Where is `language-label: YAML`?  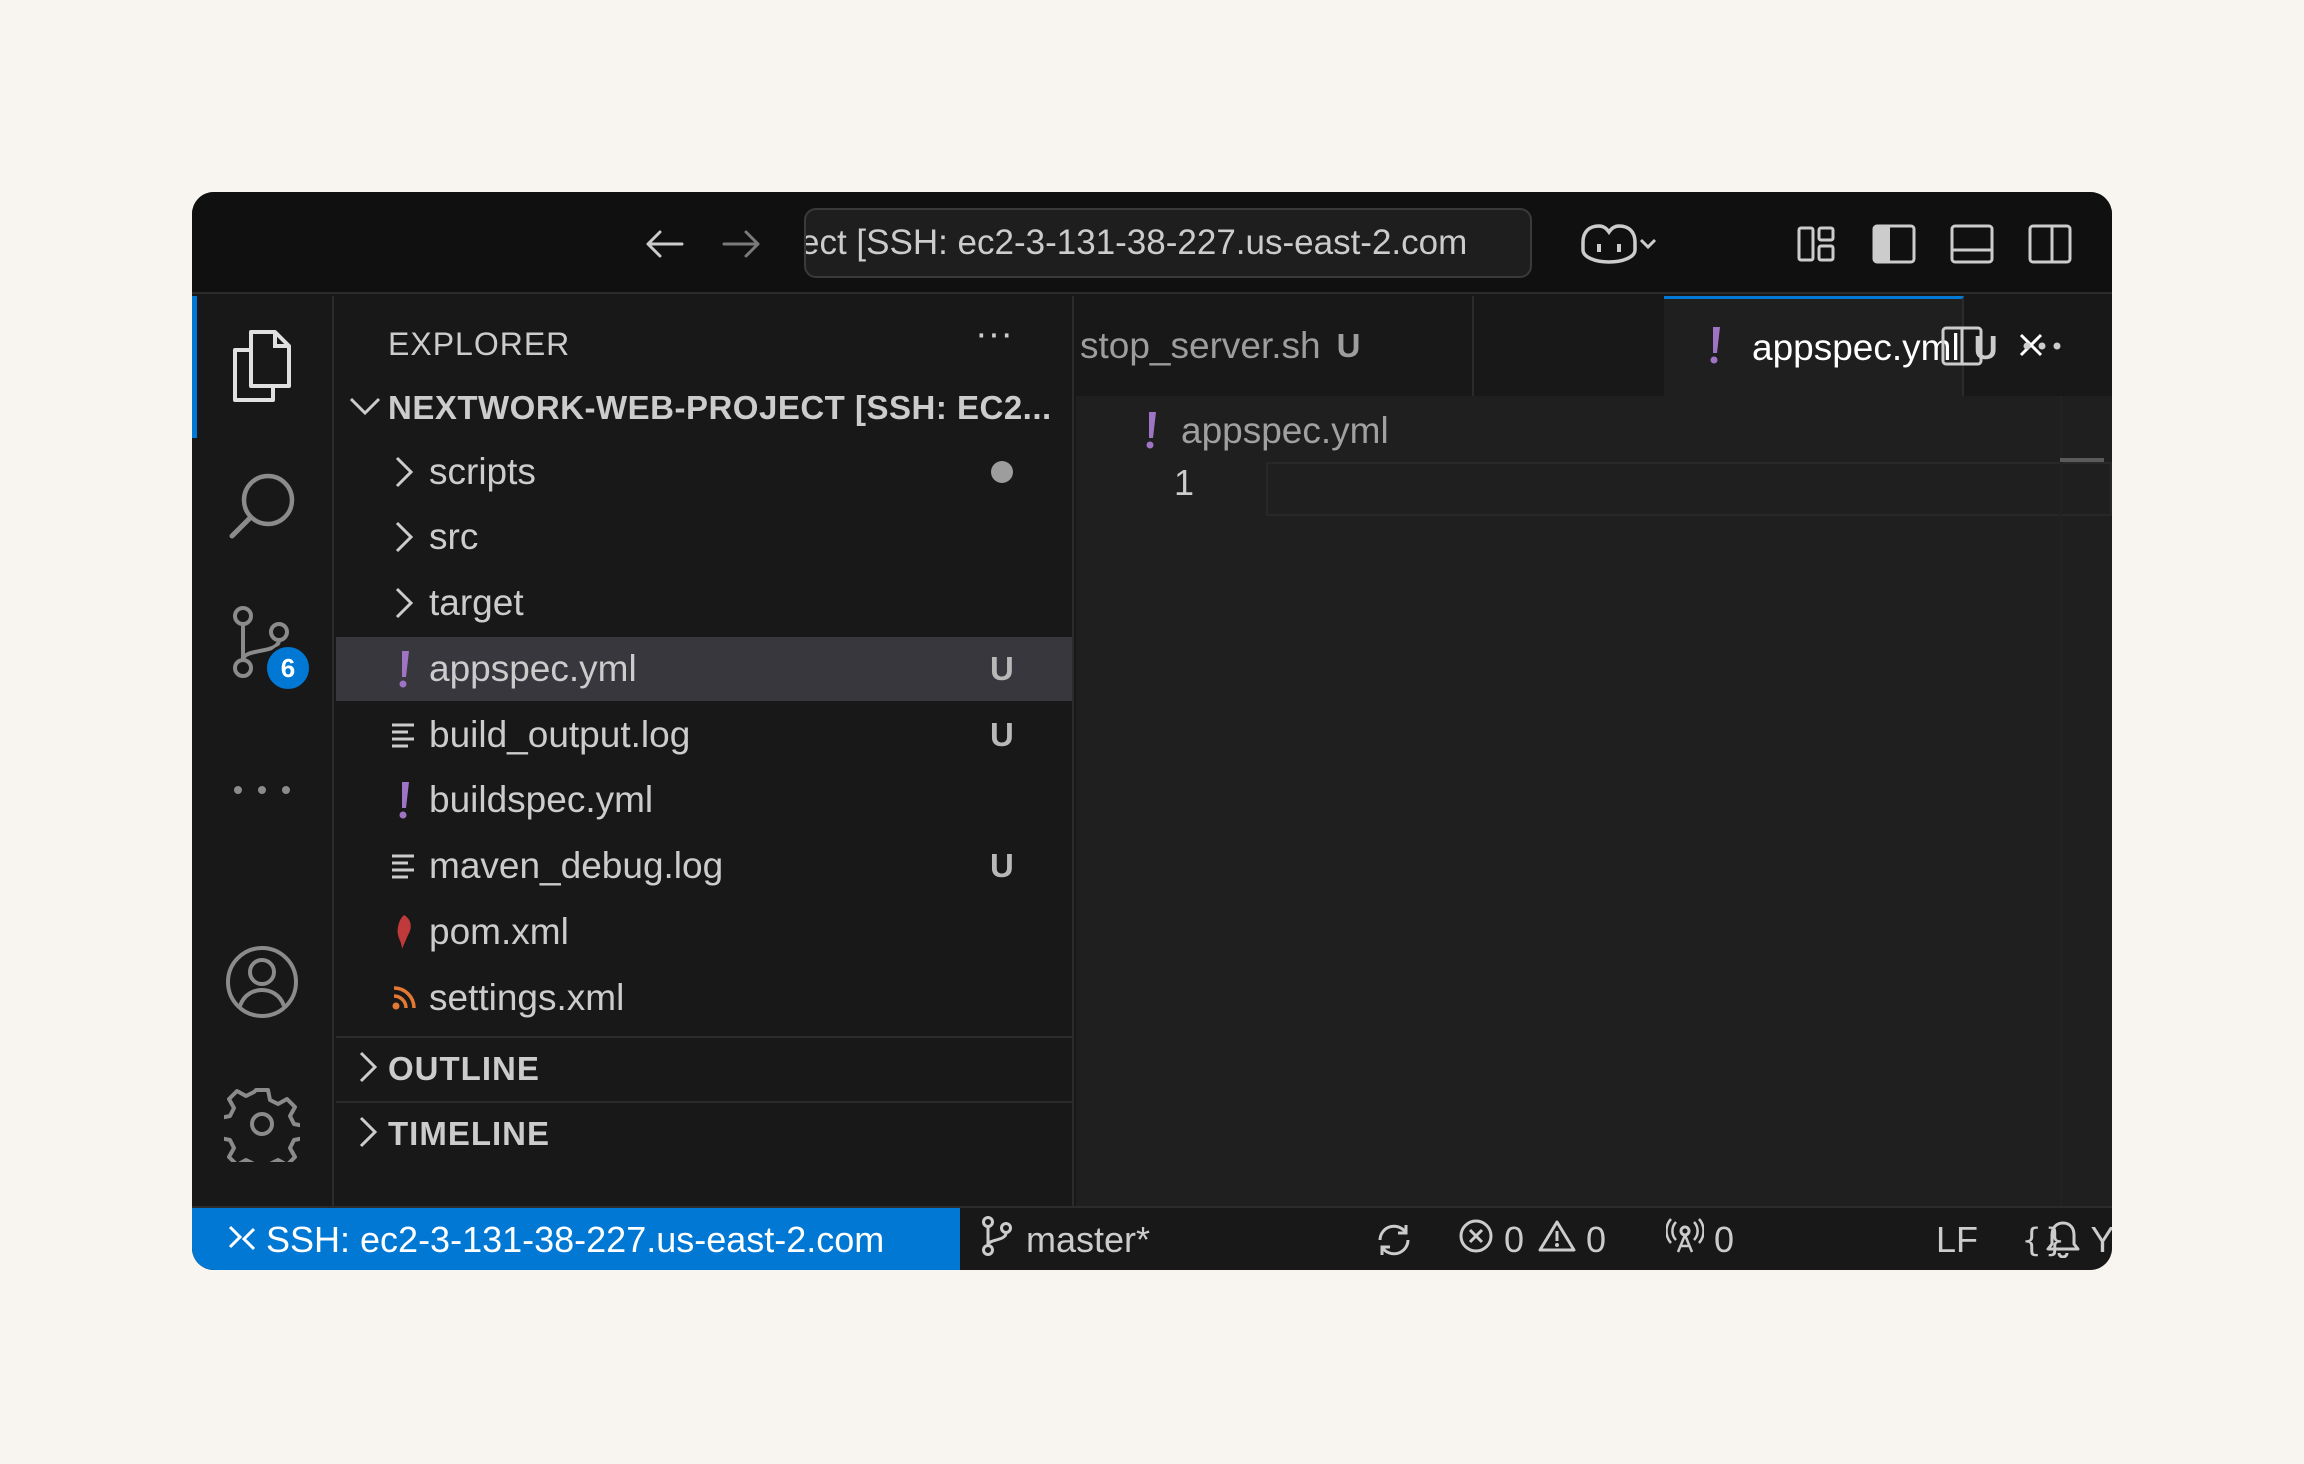
language-label: YAML is located at coordinates (2101, 1239).